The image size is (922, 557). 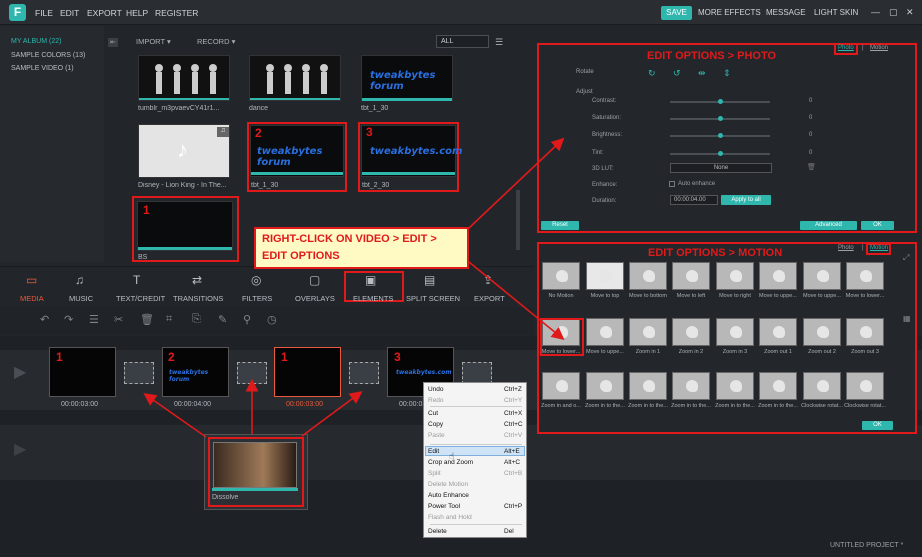 What do you see at coordinates (184, 151) in the screenshot?
I see `media-thumb: ♪ ♫` at bounding box center [184, 151].